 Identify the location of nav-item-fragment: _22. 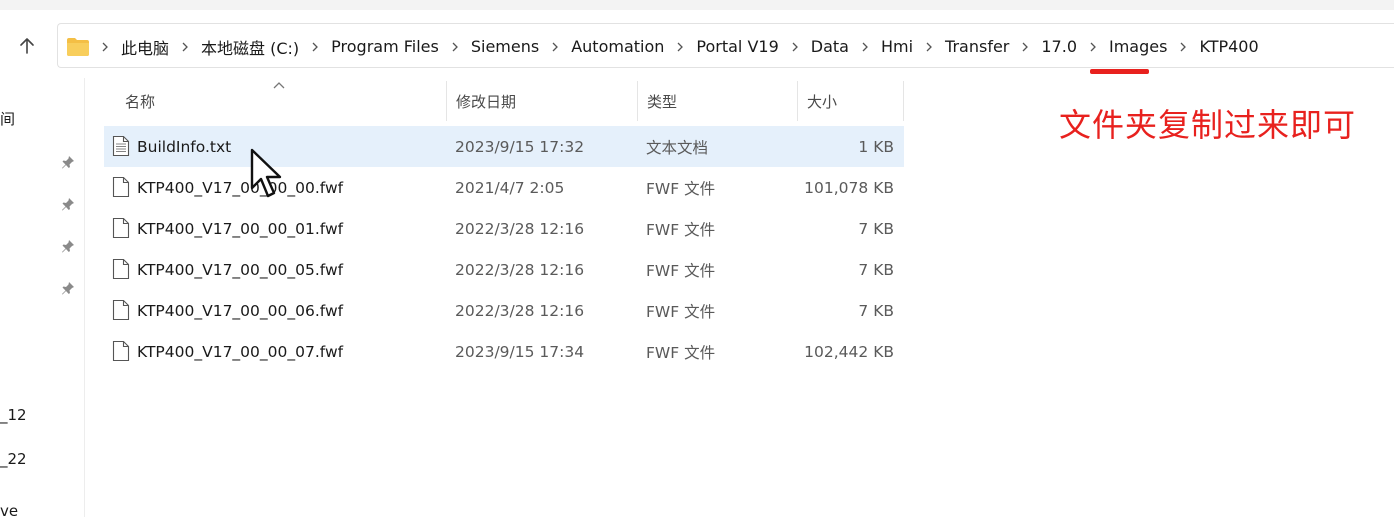
(13, 459).